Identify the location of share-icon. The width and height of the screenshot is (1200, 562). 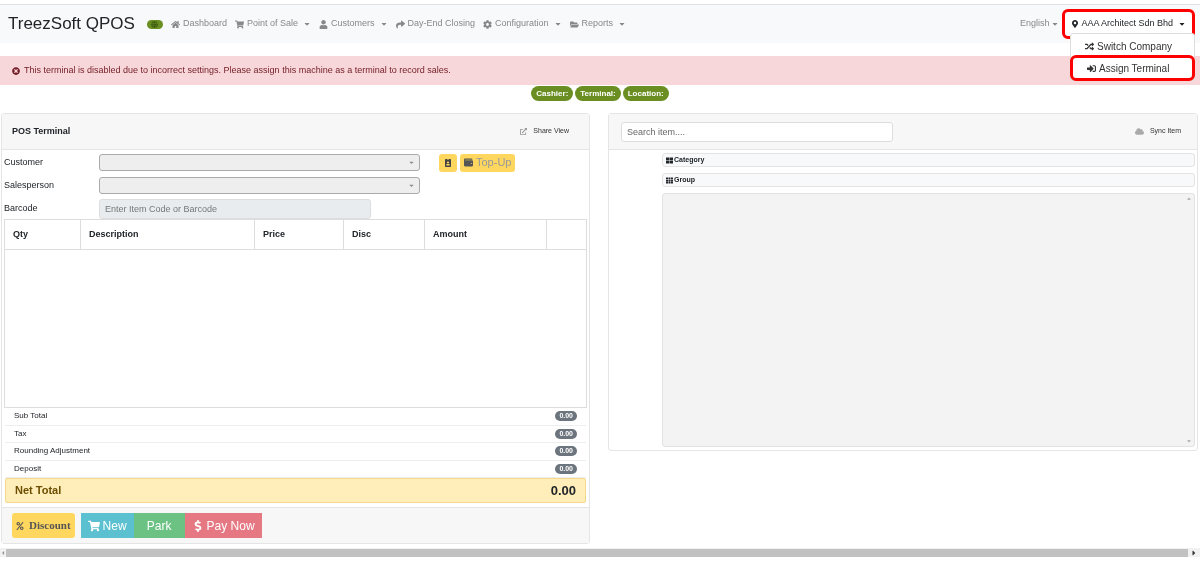
(524, 131).